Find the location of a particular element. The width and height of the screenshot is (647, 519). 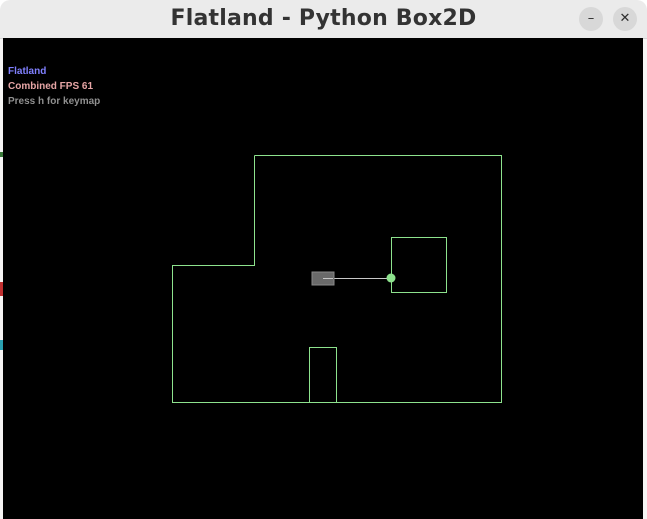

target-point is located at coordinates (391, 278).